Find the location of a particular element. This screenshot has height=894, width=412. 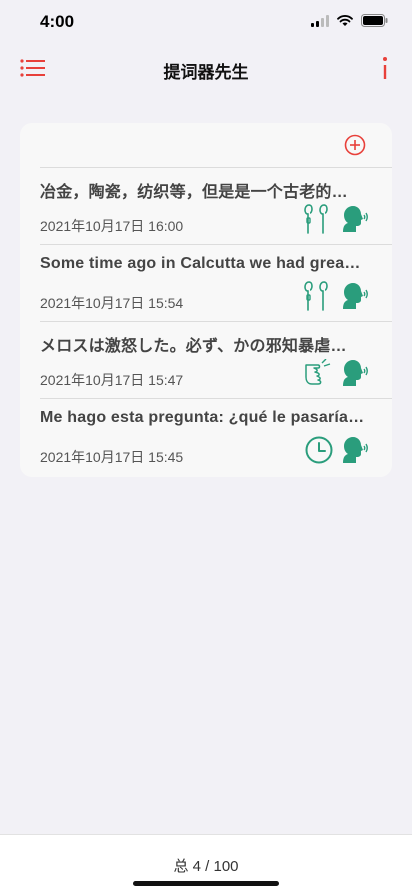

script-date: 2021年10月17日 16:00 is located at coordinates (112, 226).